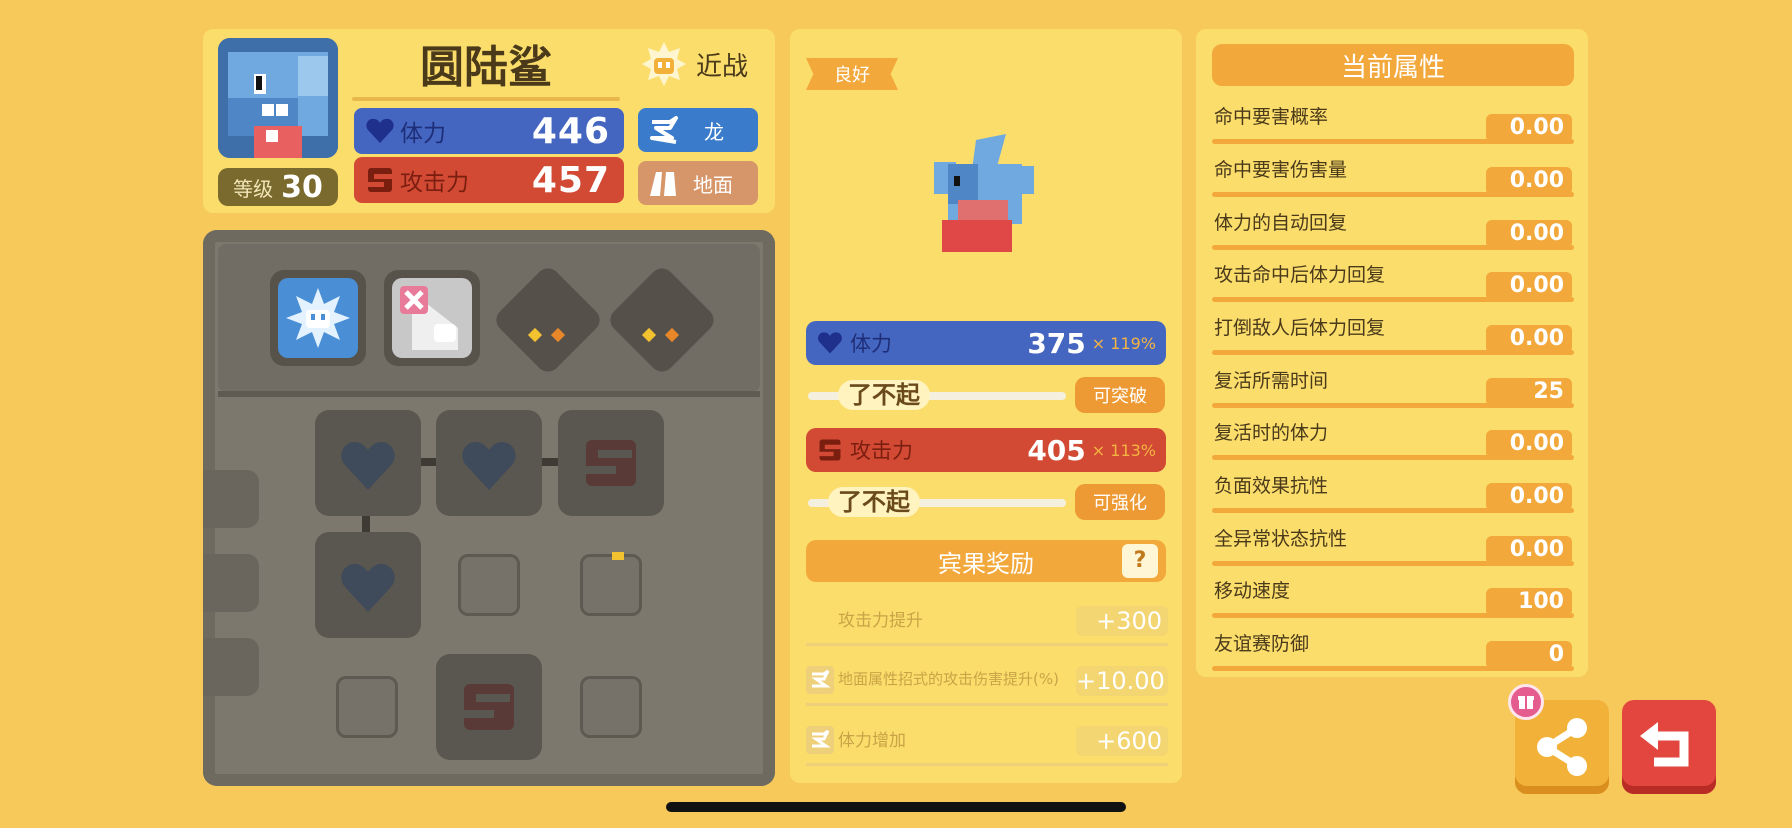  Describe the element at coordinates (986, 343) in the screenshot. I see `detail-hp-bar: 体力 375 × 119%` at that location.